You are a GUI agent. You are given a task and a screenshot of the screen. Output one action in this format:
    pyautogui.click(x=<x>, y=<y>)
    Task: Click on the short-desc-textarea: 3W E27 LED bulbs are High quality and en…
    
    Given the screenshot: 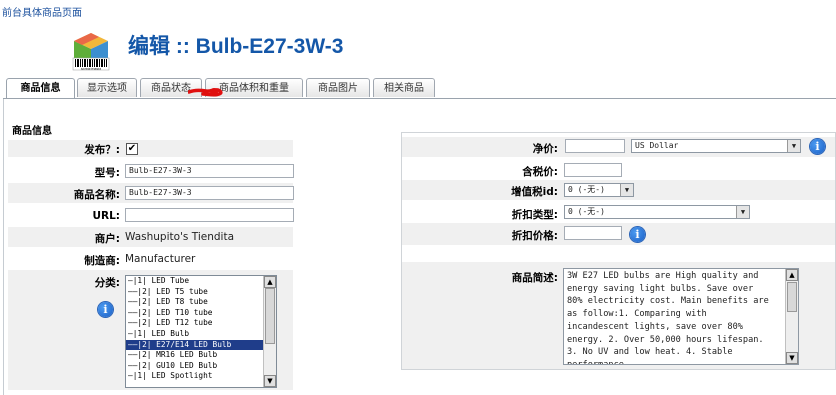 What is the action you would take?
    pyautogui.click(x=681, y=316)
    